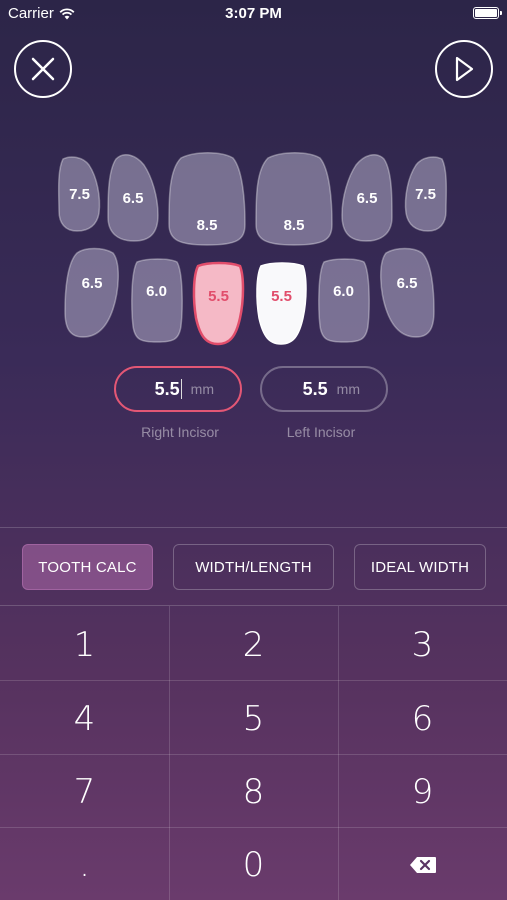  What do you see at coordinates (343, 301) in the screenshot?
I see `tooth-lower-left-canine: 6.0` at bounding box center [343, 301].